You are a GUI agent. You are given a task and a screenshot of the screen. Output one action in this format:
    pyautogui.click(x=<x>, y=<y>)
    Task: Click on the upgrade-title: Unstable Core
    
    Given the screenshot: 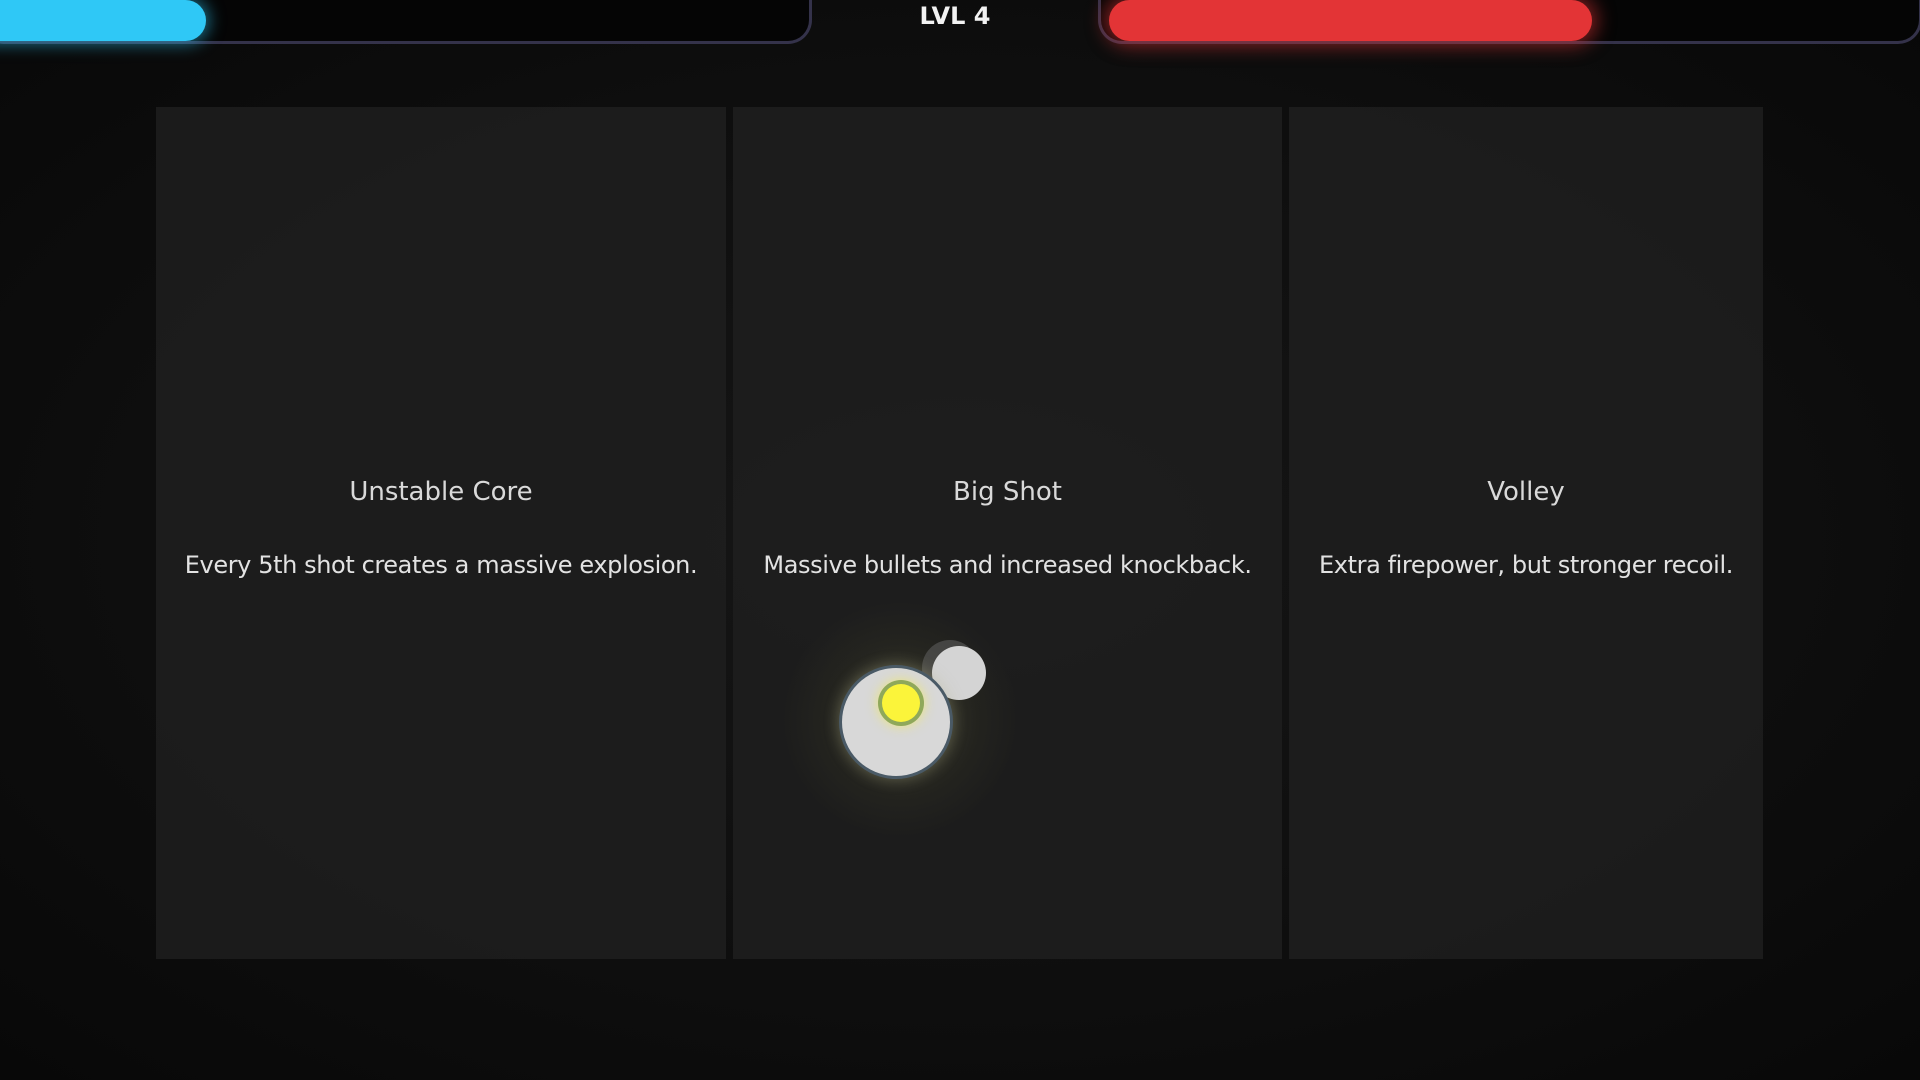 What is the action you would take?
    pyautogui.click(x=441, y=492)
    